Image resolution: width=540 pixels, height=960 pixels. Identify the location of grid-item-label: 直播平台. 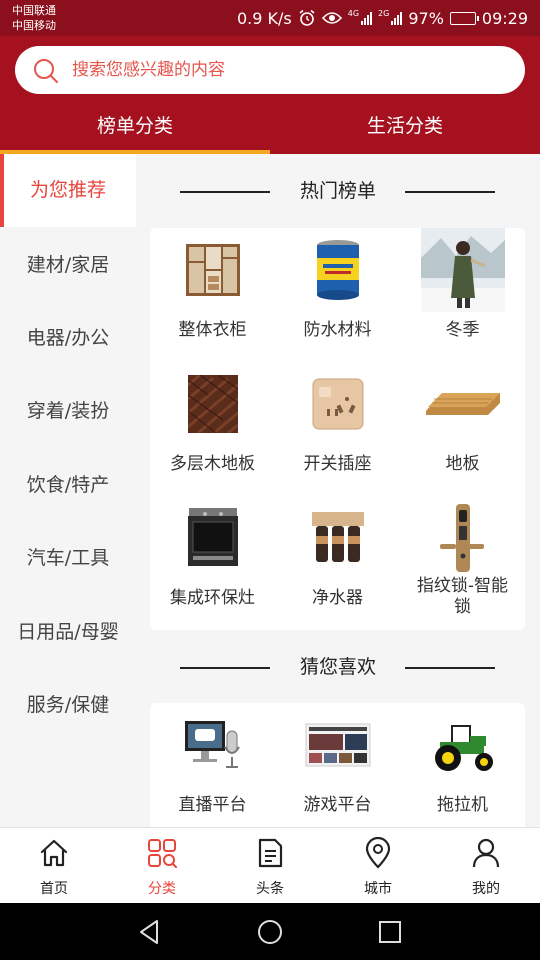
(212, 805).